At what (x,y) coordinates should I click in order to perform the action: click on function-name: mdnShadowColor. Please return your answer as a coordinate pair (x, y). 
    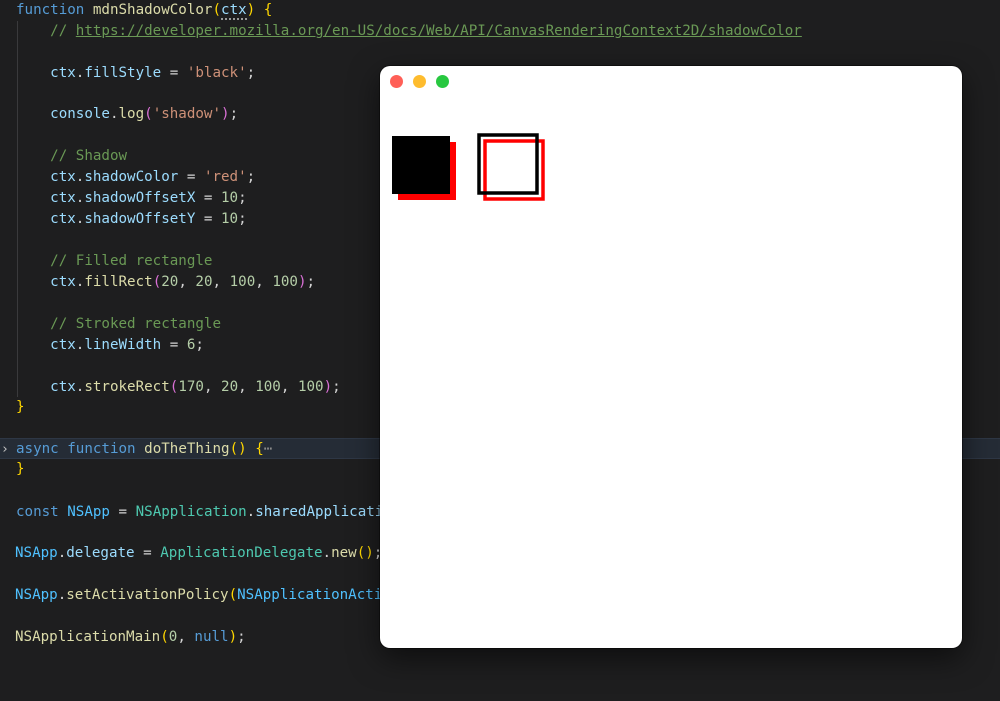
    Looking at the image, I should click on (152, 10).